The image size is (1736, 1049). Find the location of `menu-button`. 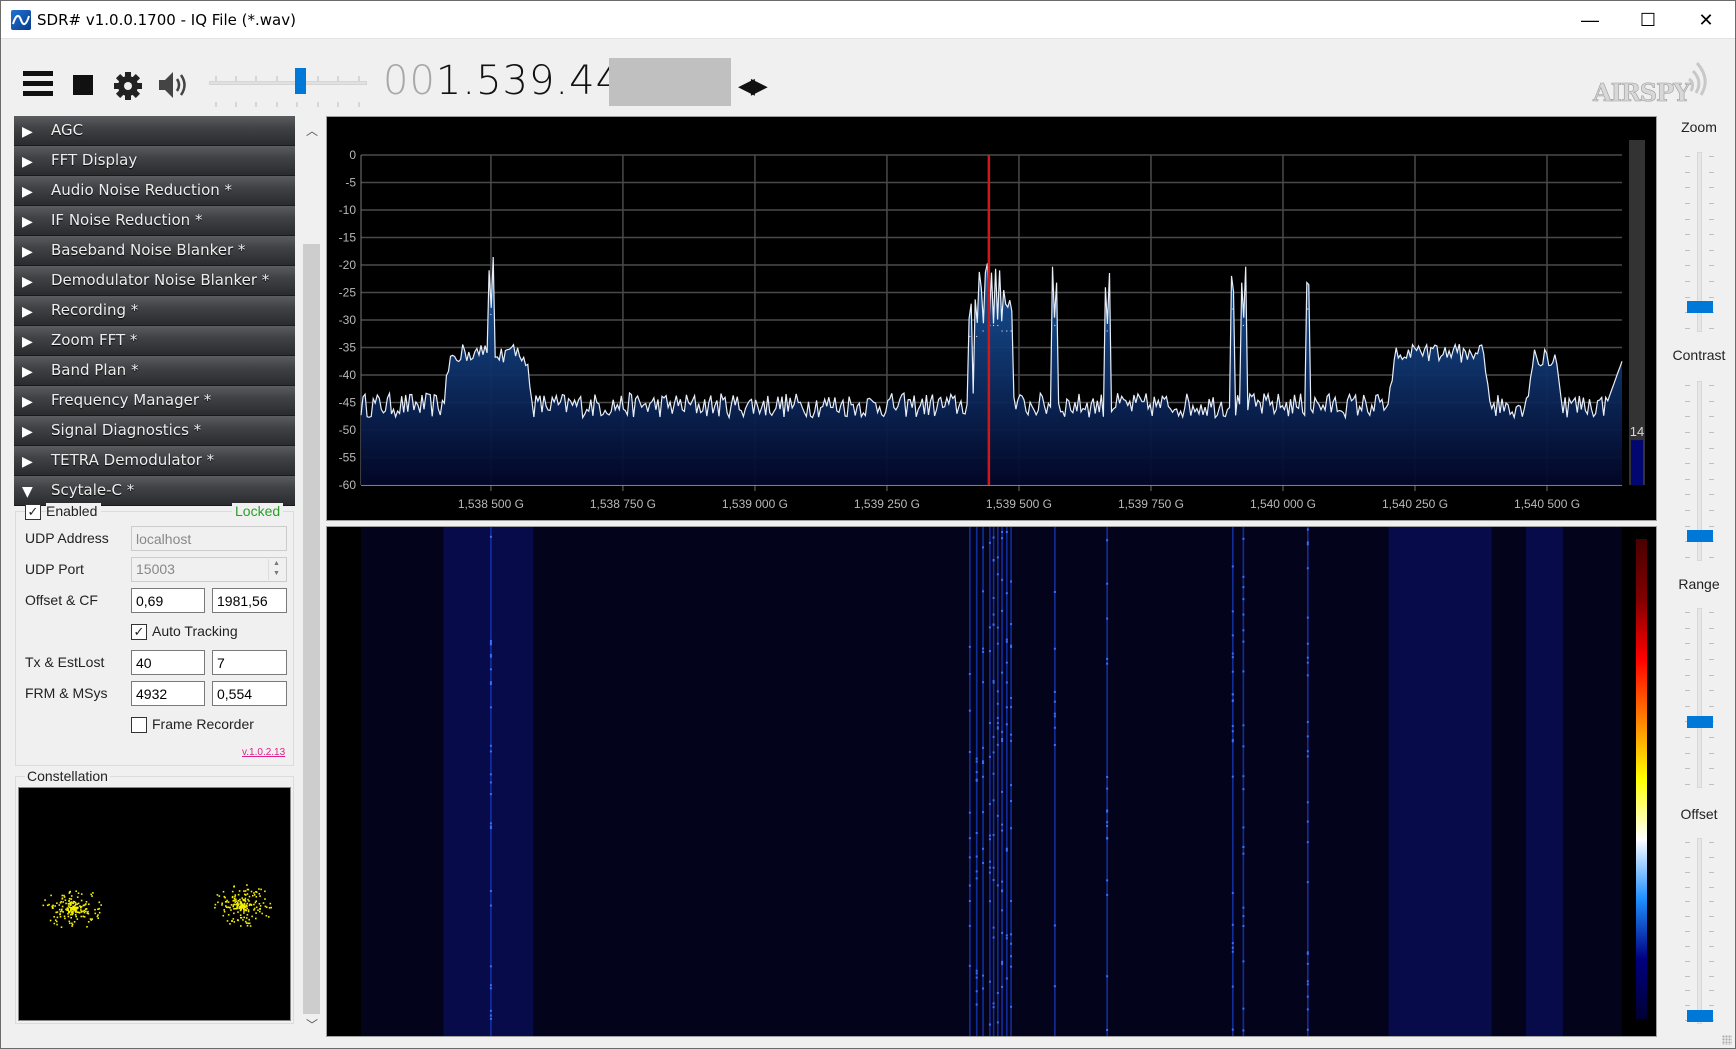

menu-button is located at coordinates (38, 84).